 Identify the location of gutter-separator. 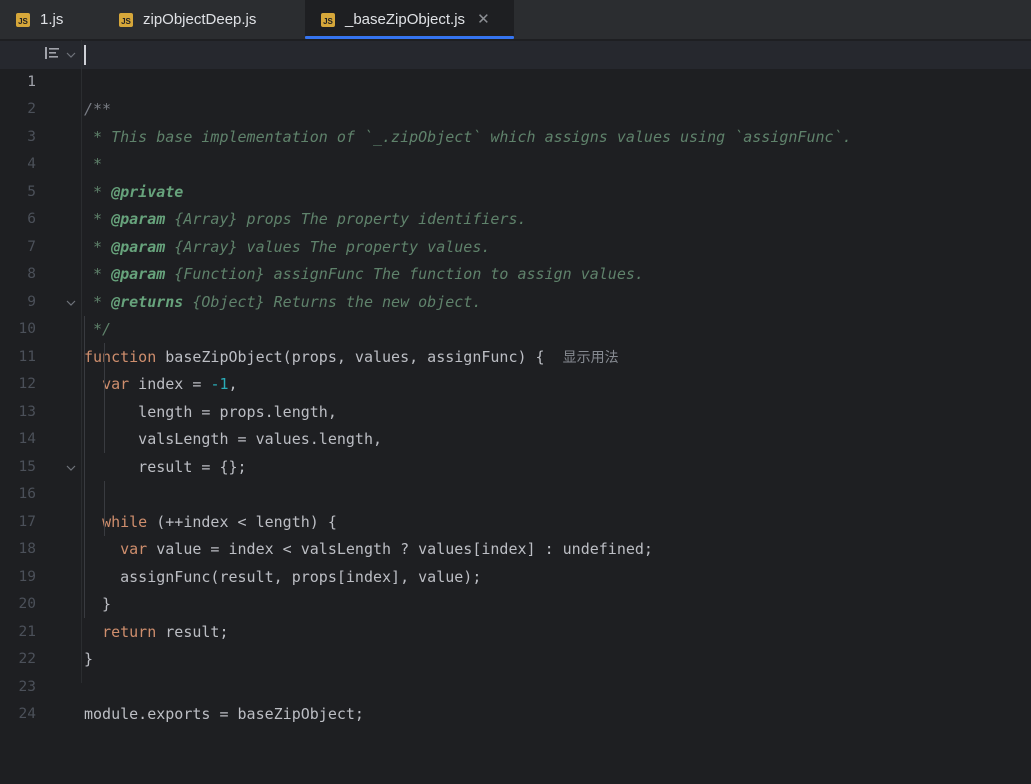
(81, 361).